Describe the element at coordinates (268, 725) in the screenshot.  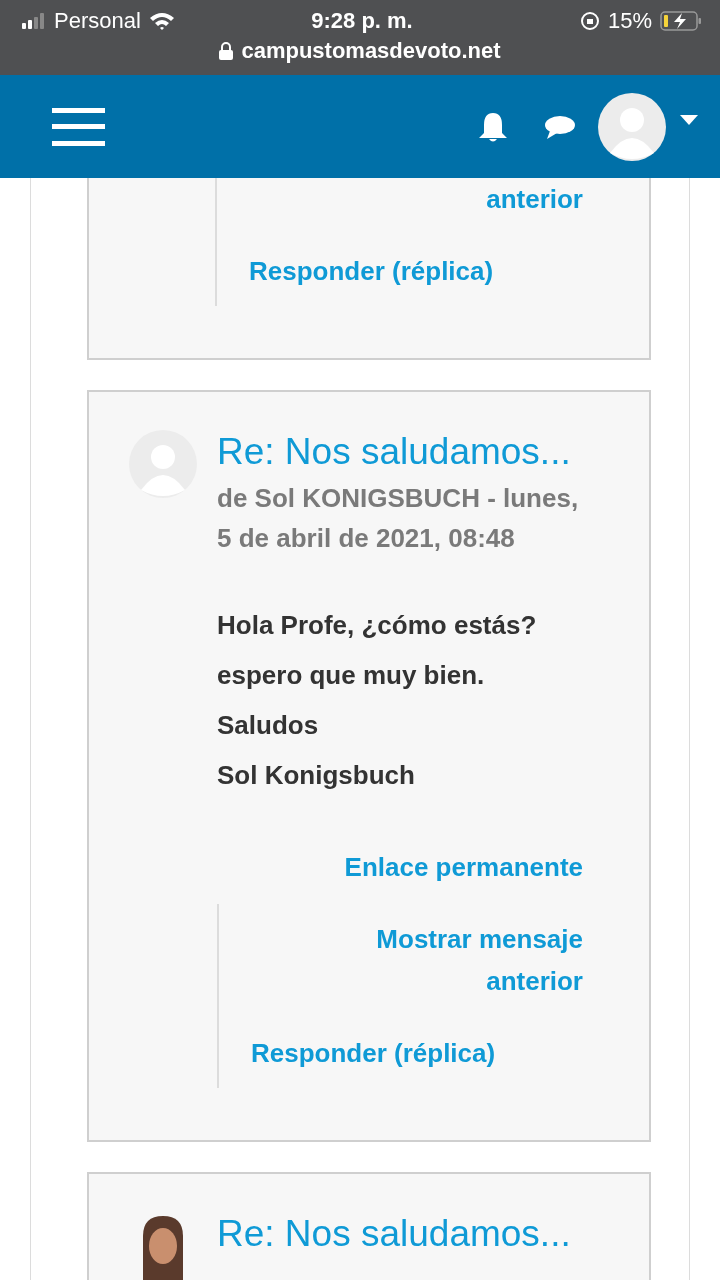
I see `post-text: Saludos` at that location.